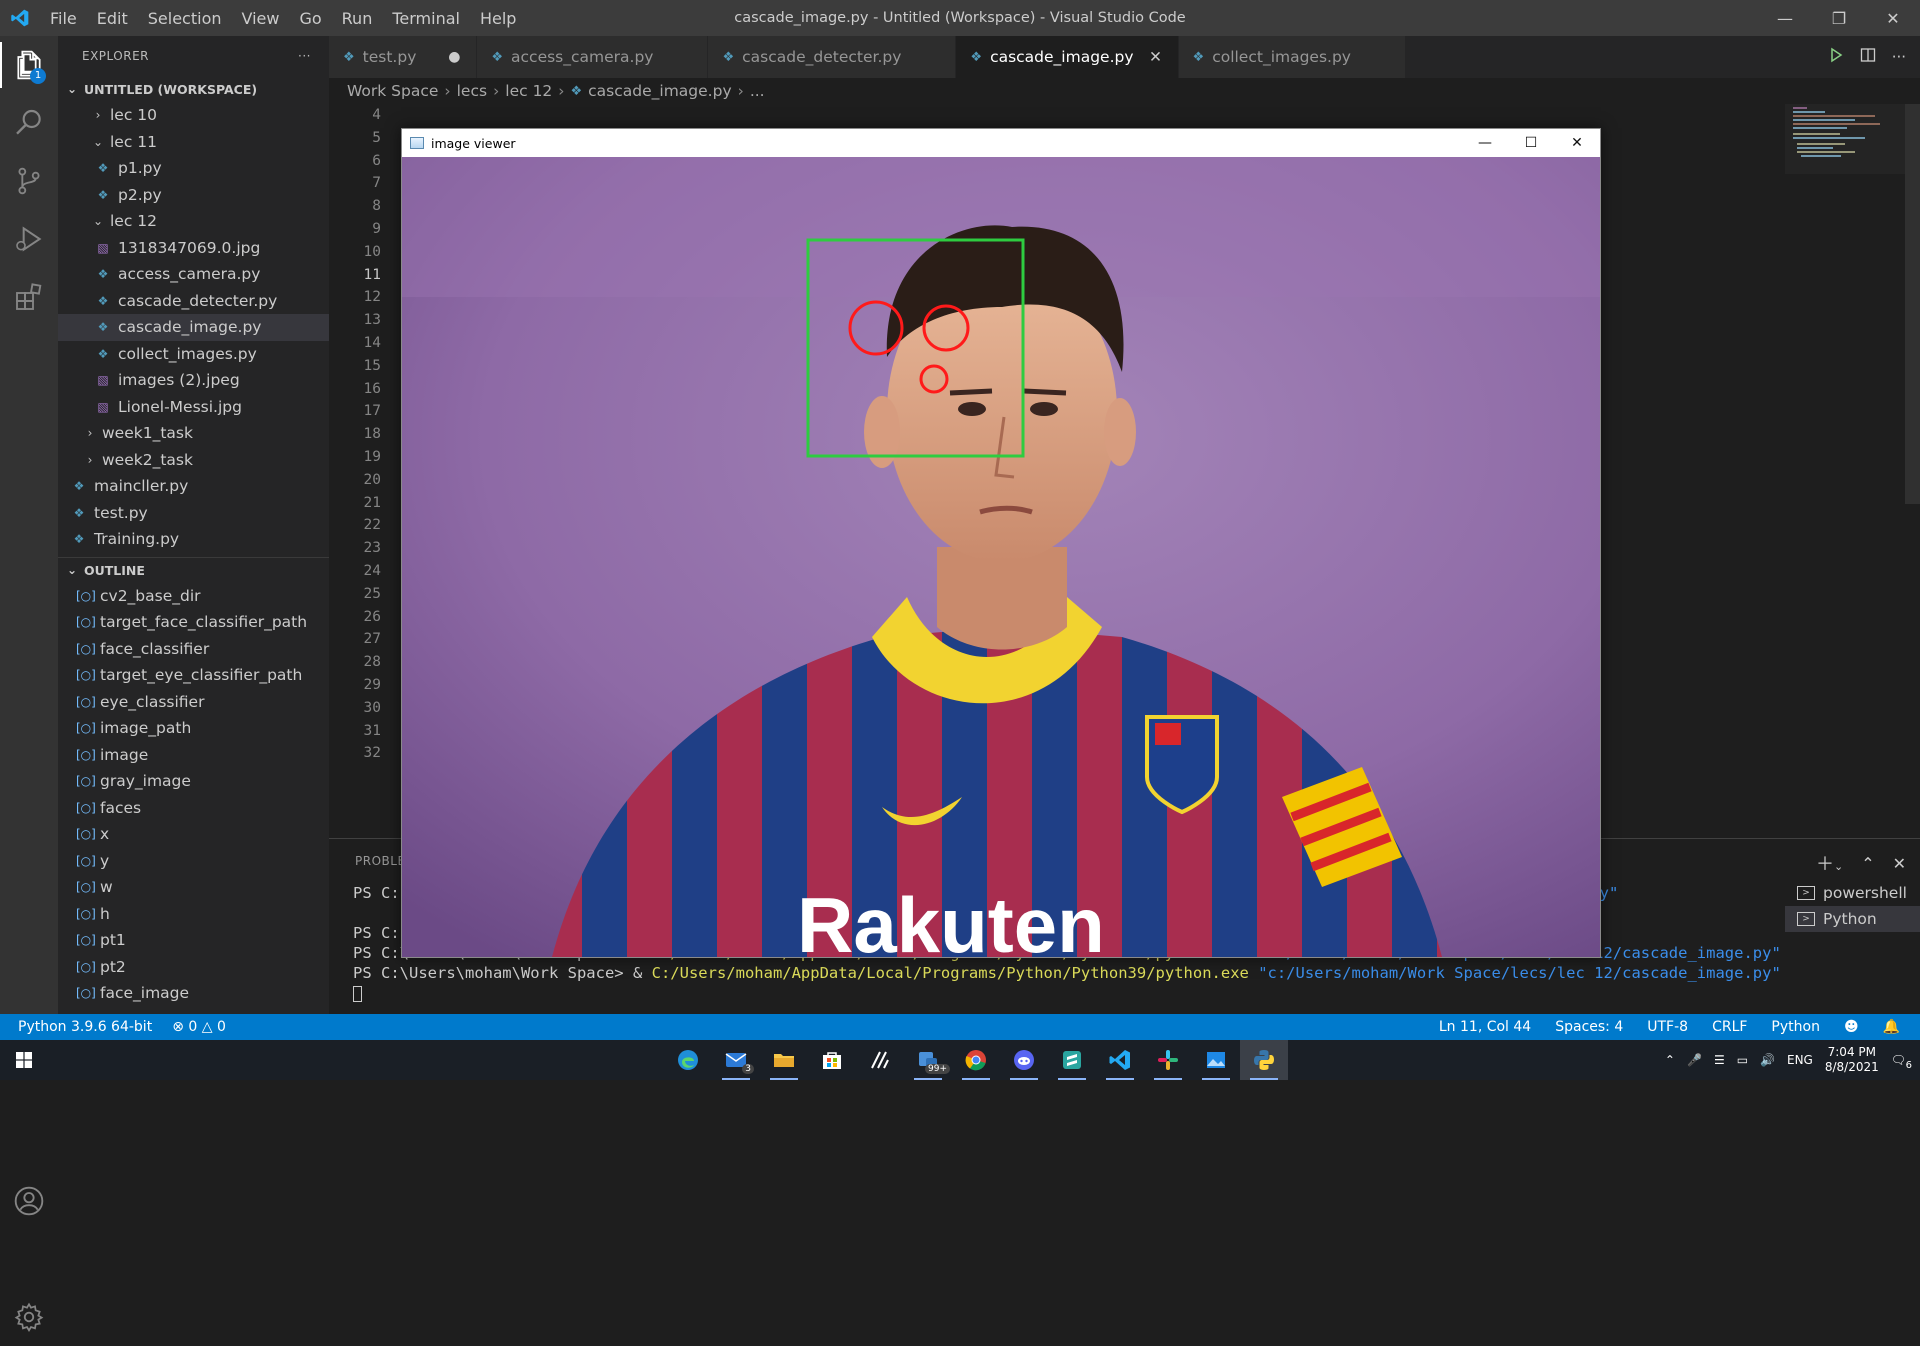 The image size is (1920, 1346). What do you see at coordinates (1589, 1027) in the screenshot?
I see `indentation: Spaces: 4` at bounding box center [1589, 1027].